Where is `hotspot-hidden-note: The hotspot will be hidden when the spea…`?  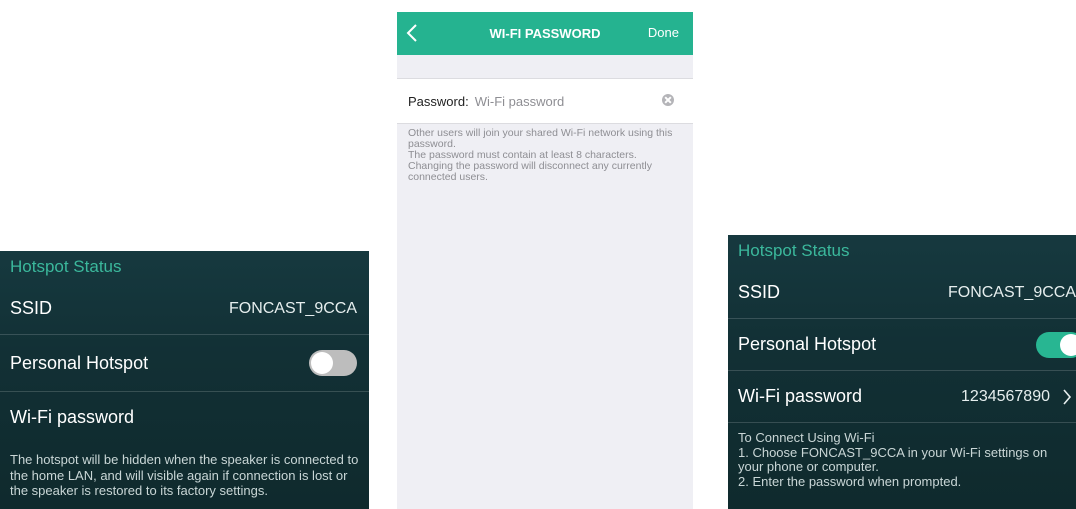
hotspot-hidden-note: The hotspot will be hidden when the spea… is located at coordinates (184, 475).